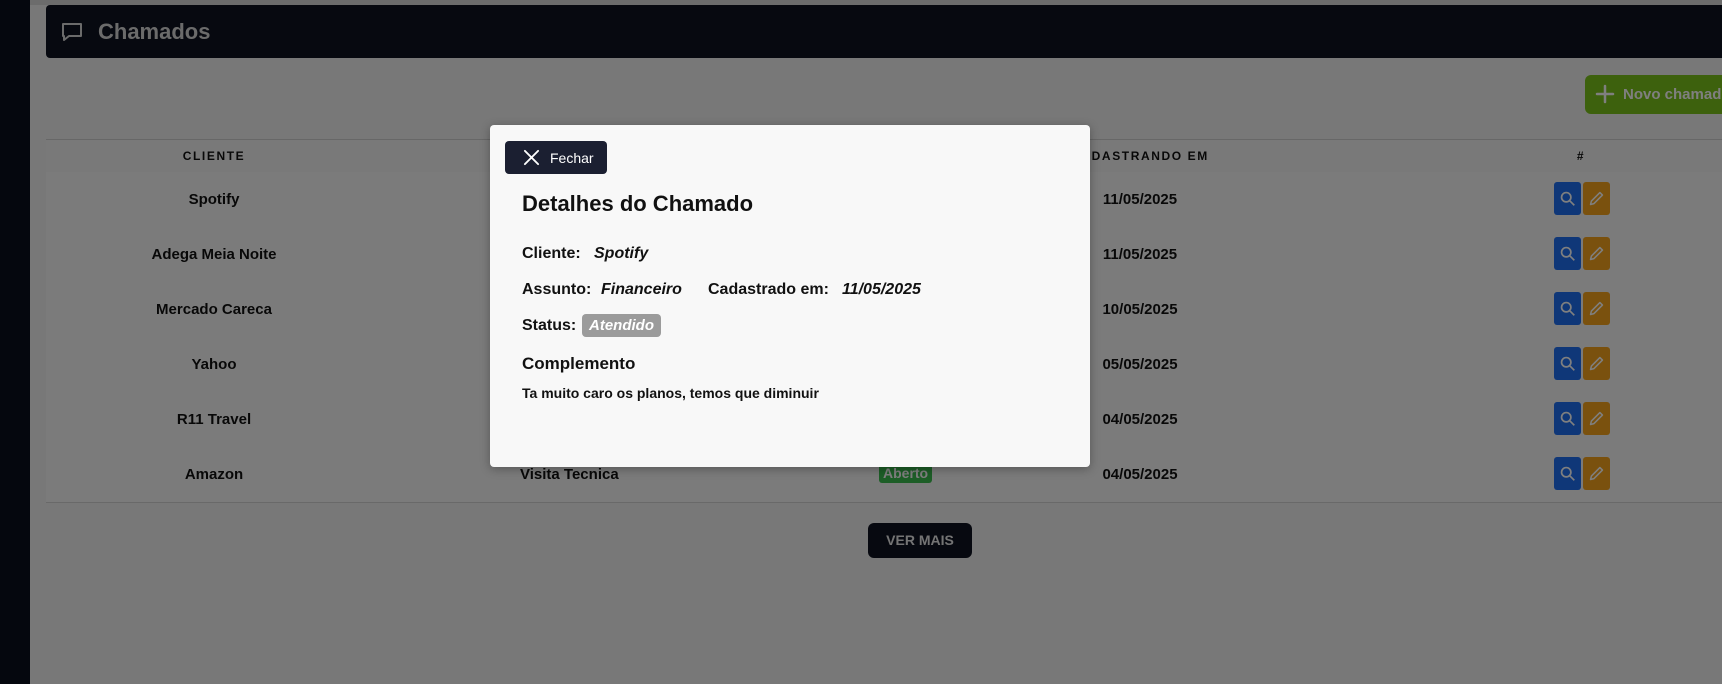 This screenshot has height=684, width=1722. What do you see at coordinates (551, 253) in the screenshot?
I see `cliente-label: Cliente:` at bounding box center [551, 253].